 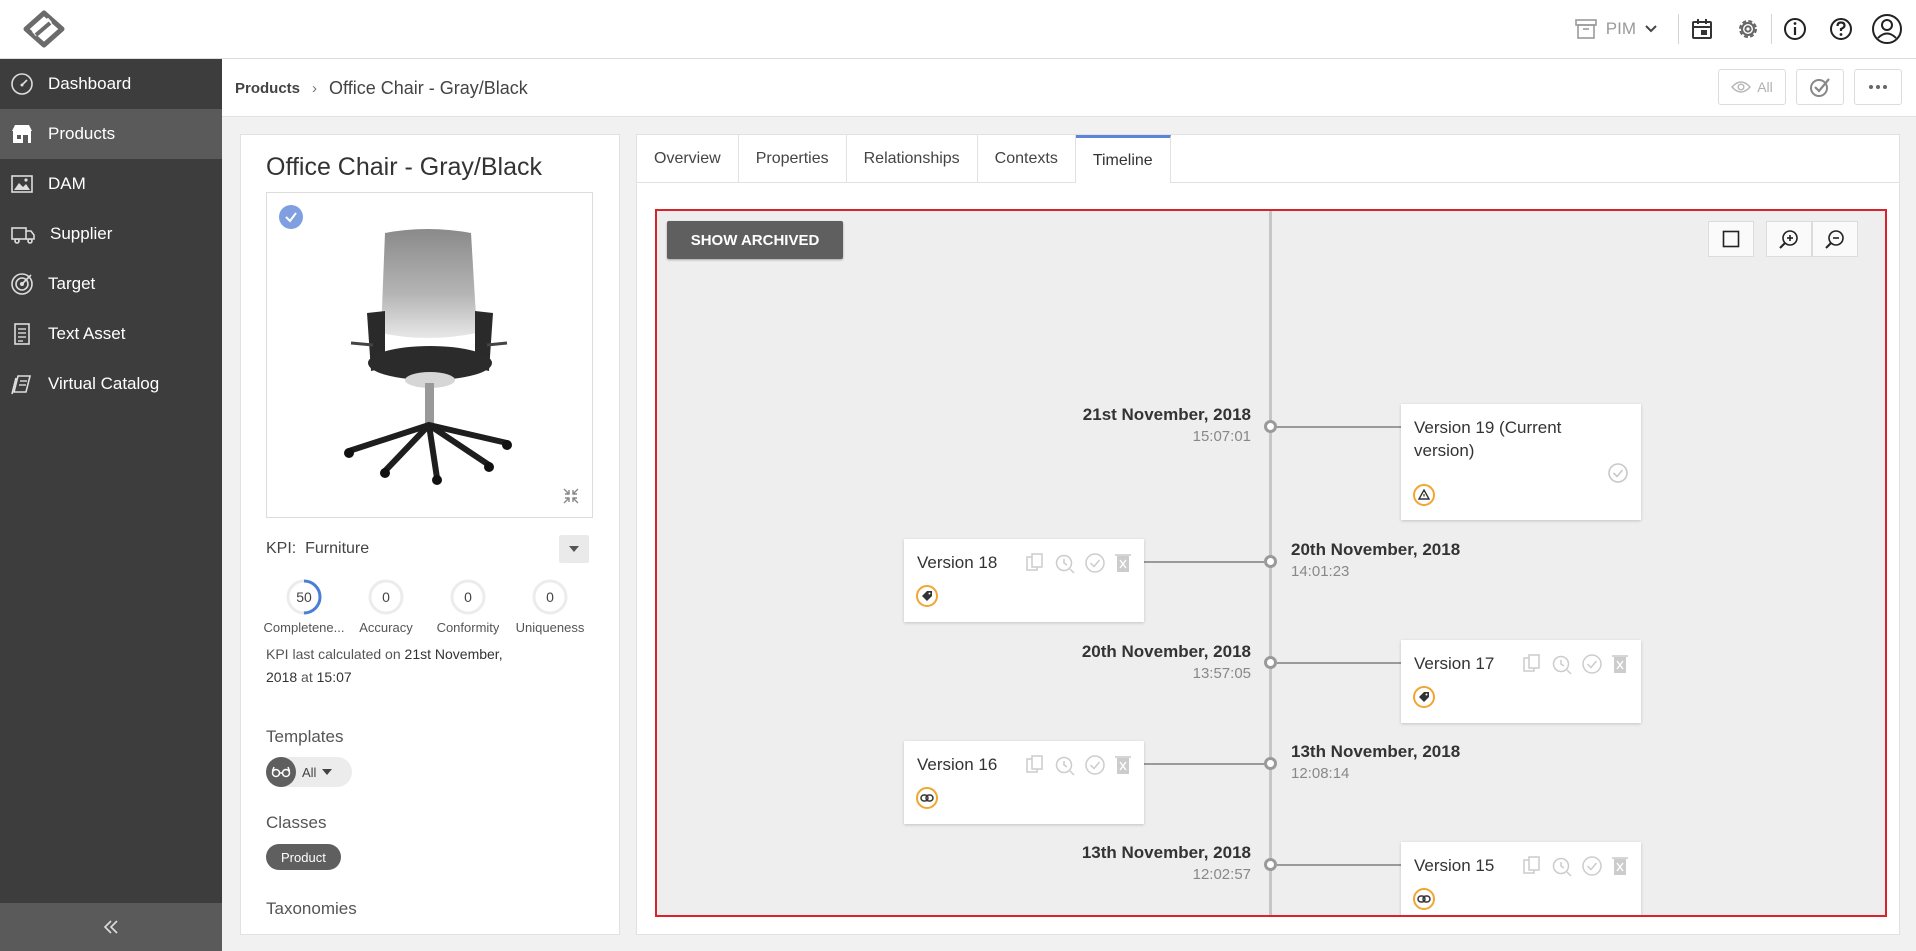 I want to click on sidebar-collapse-button, so click(x=111, y=927).